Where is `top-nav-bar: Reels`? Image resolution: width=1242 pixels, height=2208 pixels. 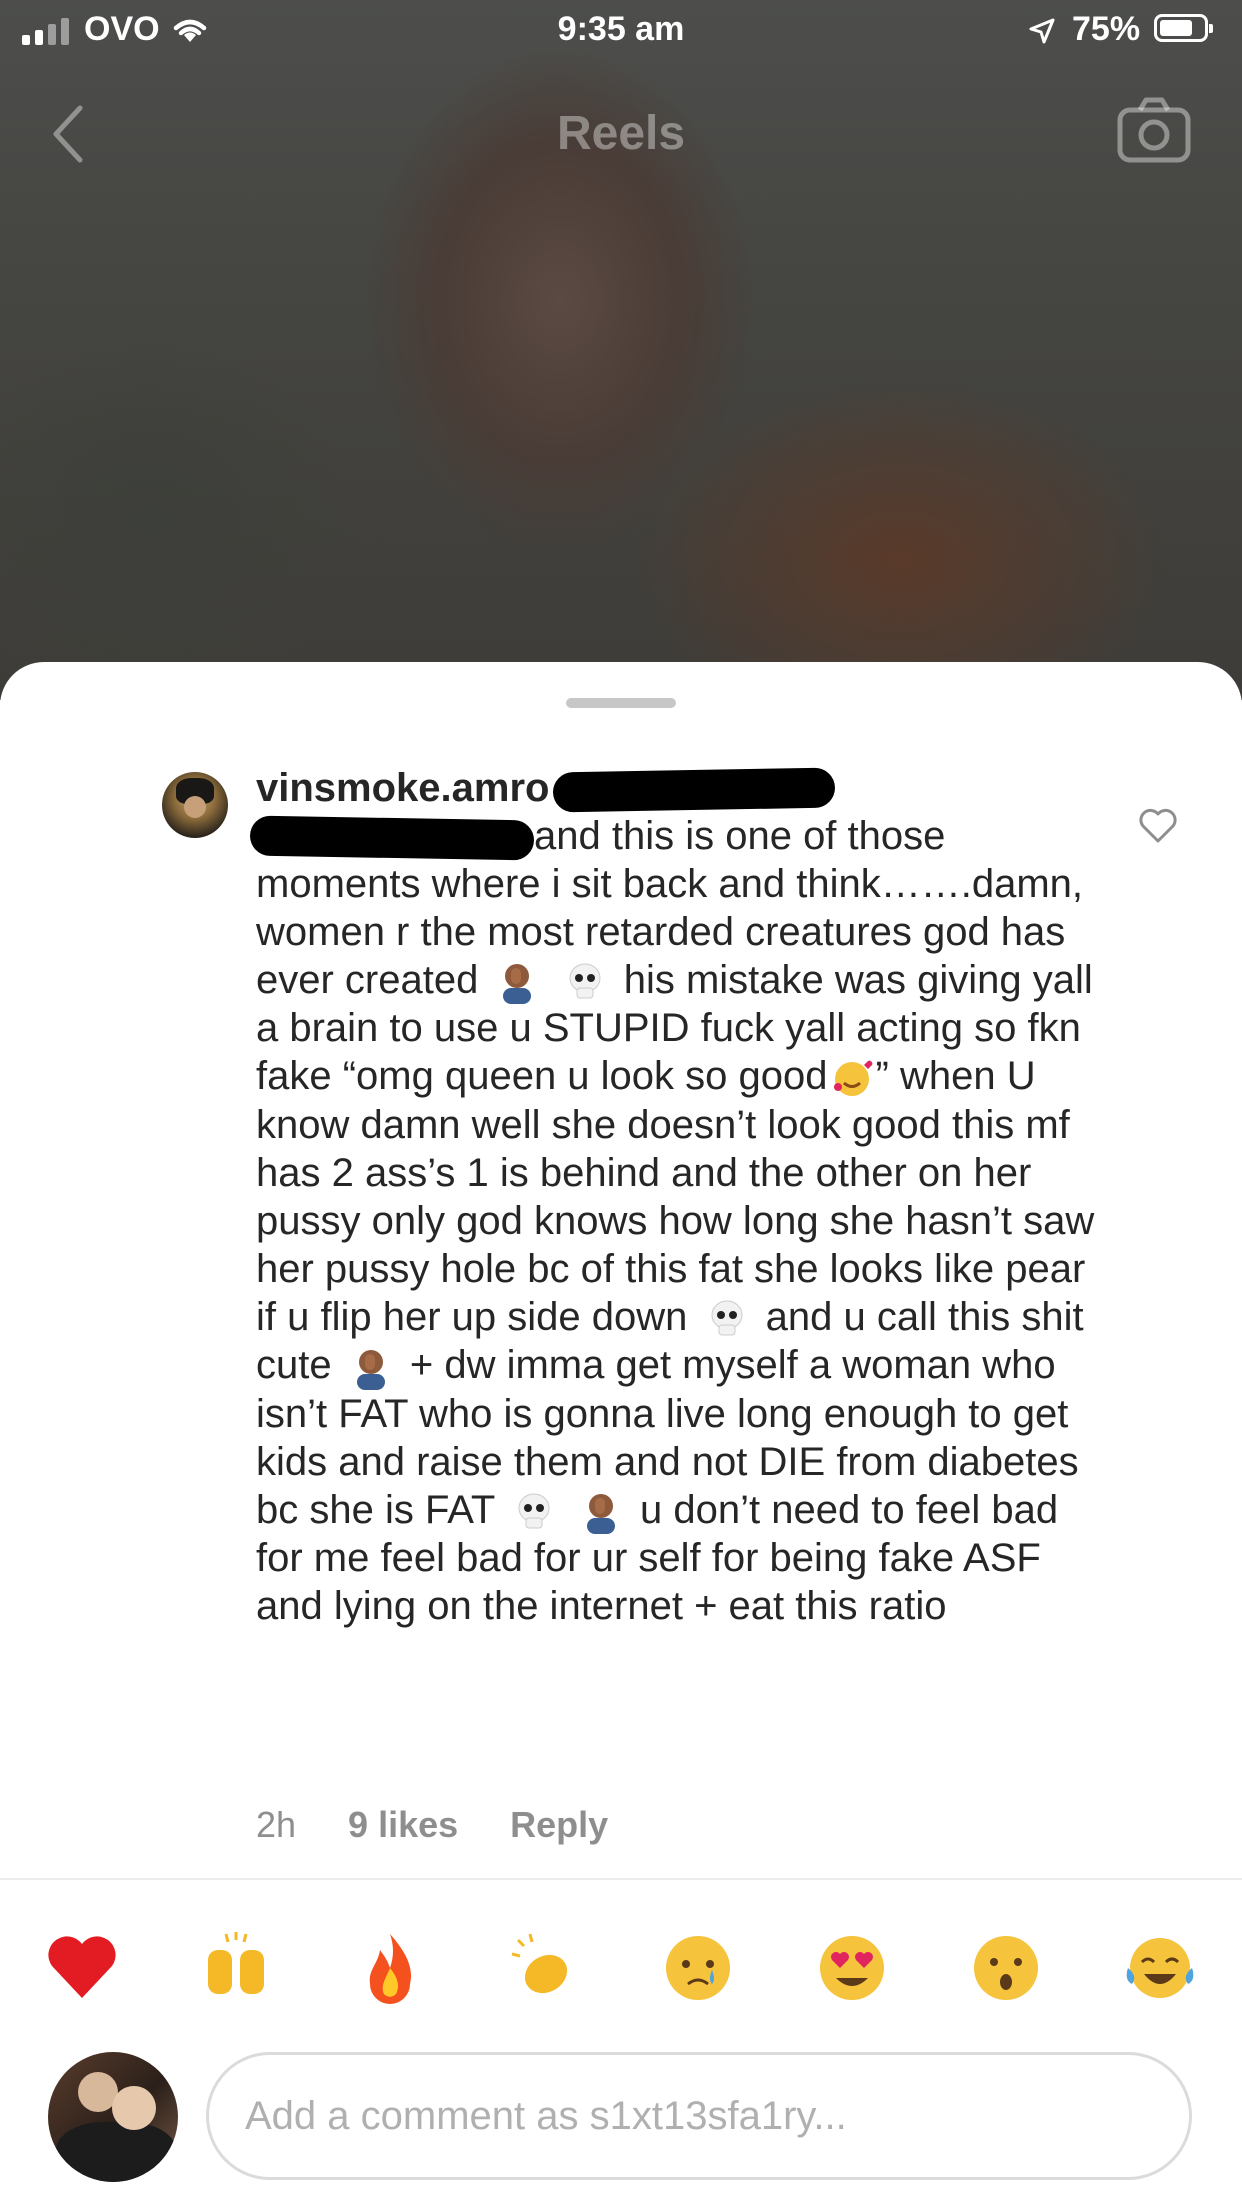
top-nav-bar: Reels is located at coordinates (621, 135).